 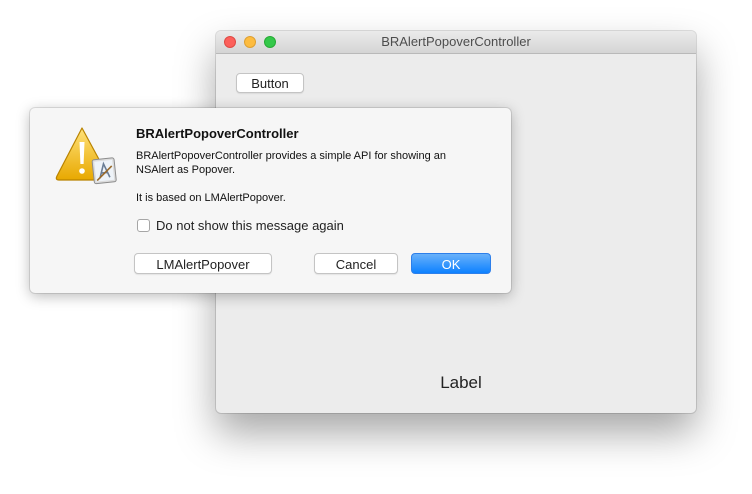 I want to click on window-title: BRAlertPopoverController, so click(x=456, y=41).